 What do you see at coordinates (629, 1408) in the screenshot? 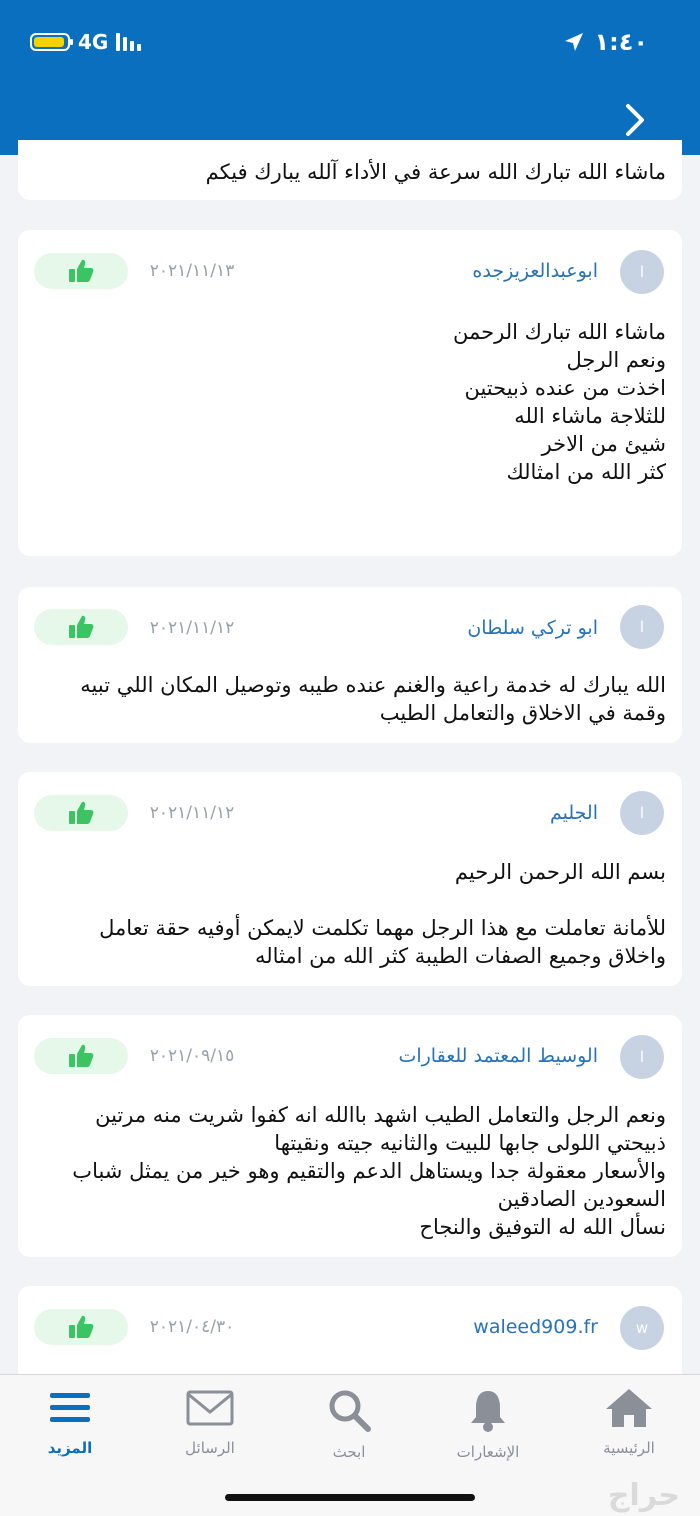
I see `home-icon` at bounding box center [629, 1408].